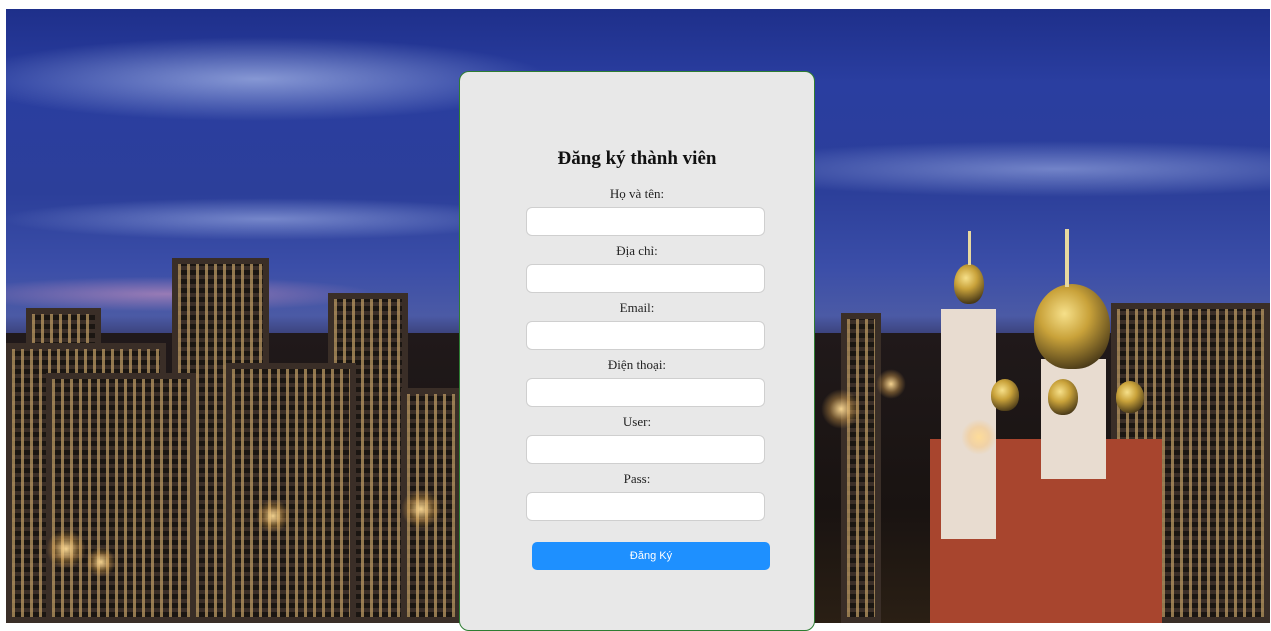 This screenshot has width=1271, height=631. What do you see at coordinates (645, 335) in the screenshot?
I see `email-input` at bounding box center [645, 335].